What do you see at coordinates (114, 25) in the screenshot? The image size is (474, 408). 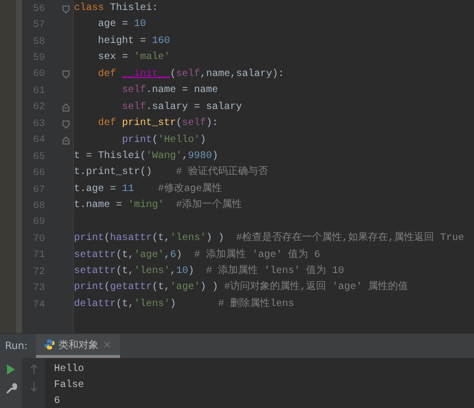 I see `code-token: age =` at bounding box center [114, 25].